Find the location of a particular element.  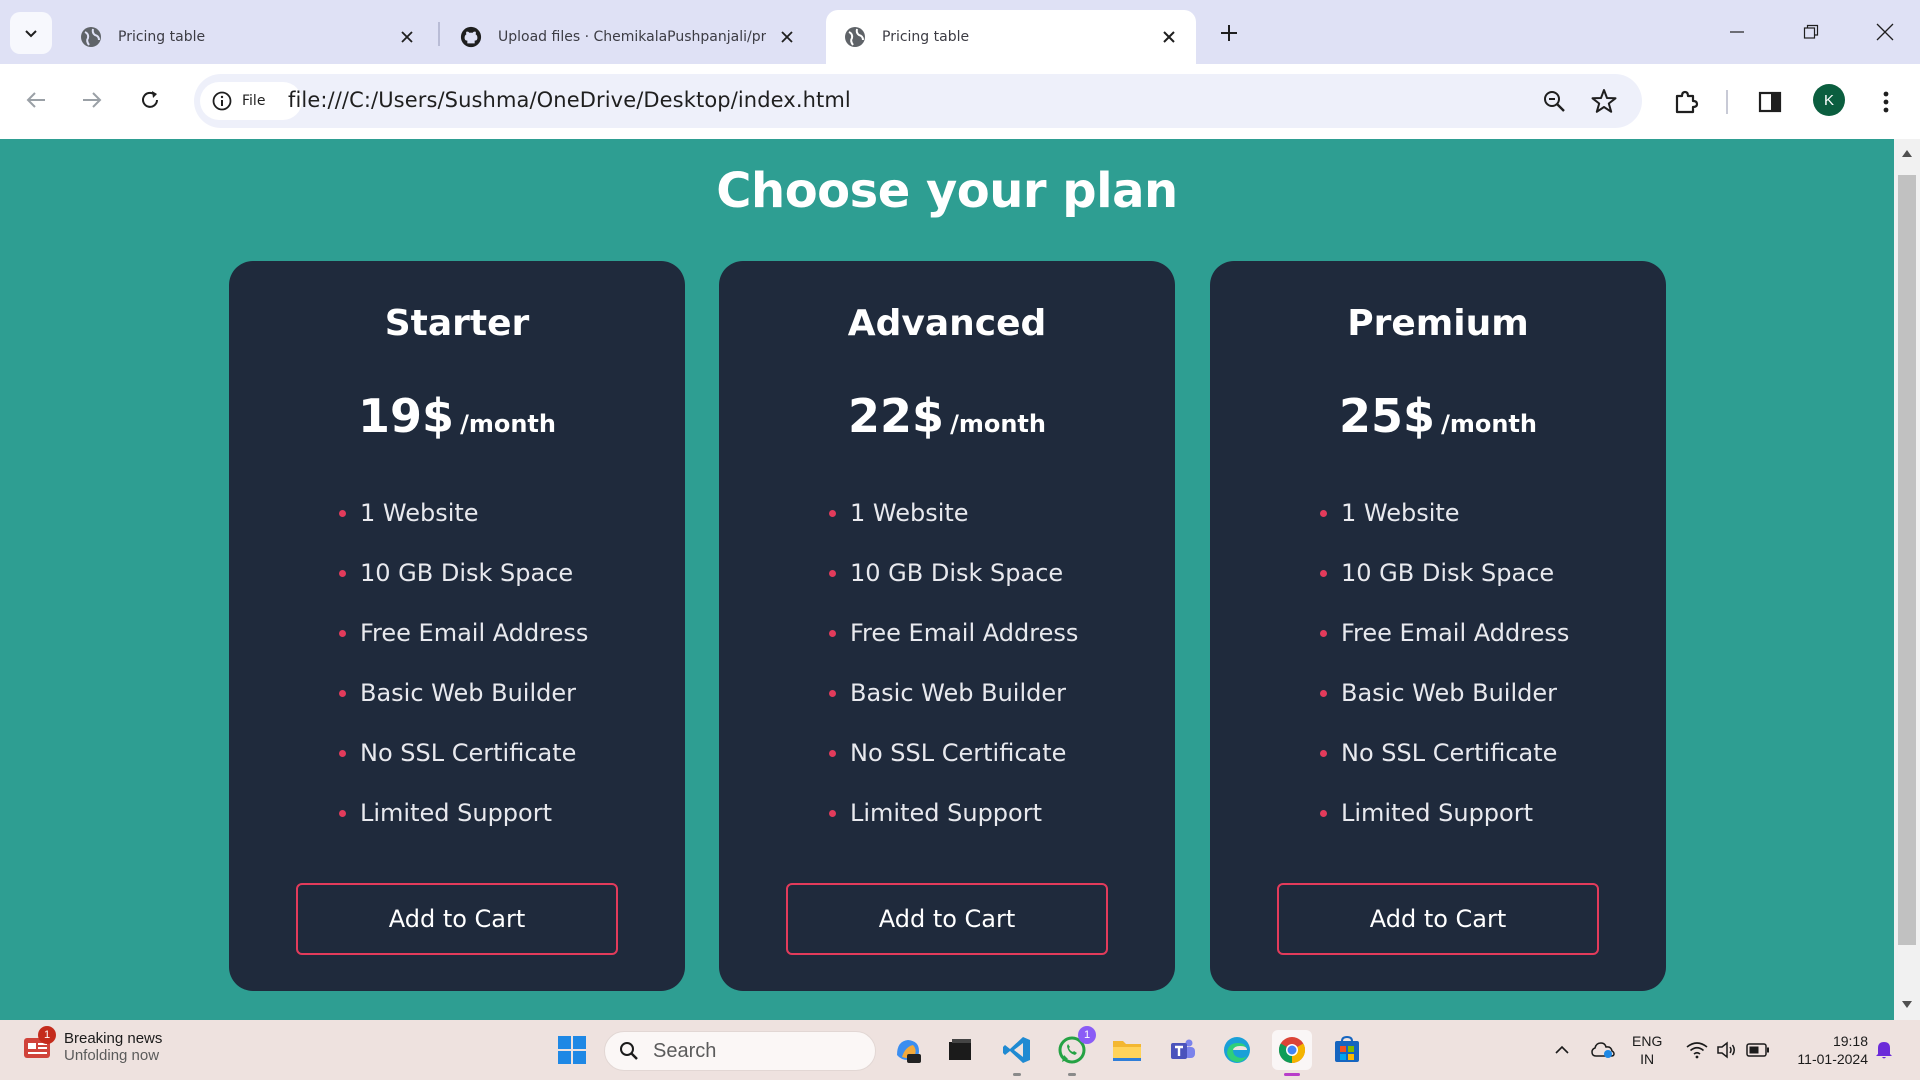

volume-tray is located at coordinates (1727, 1050).